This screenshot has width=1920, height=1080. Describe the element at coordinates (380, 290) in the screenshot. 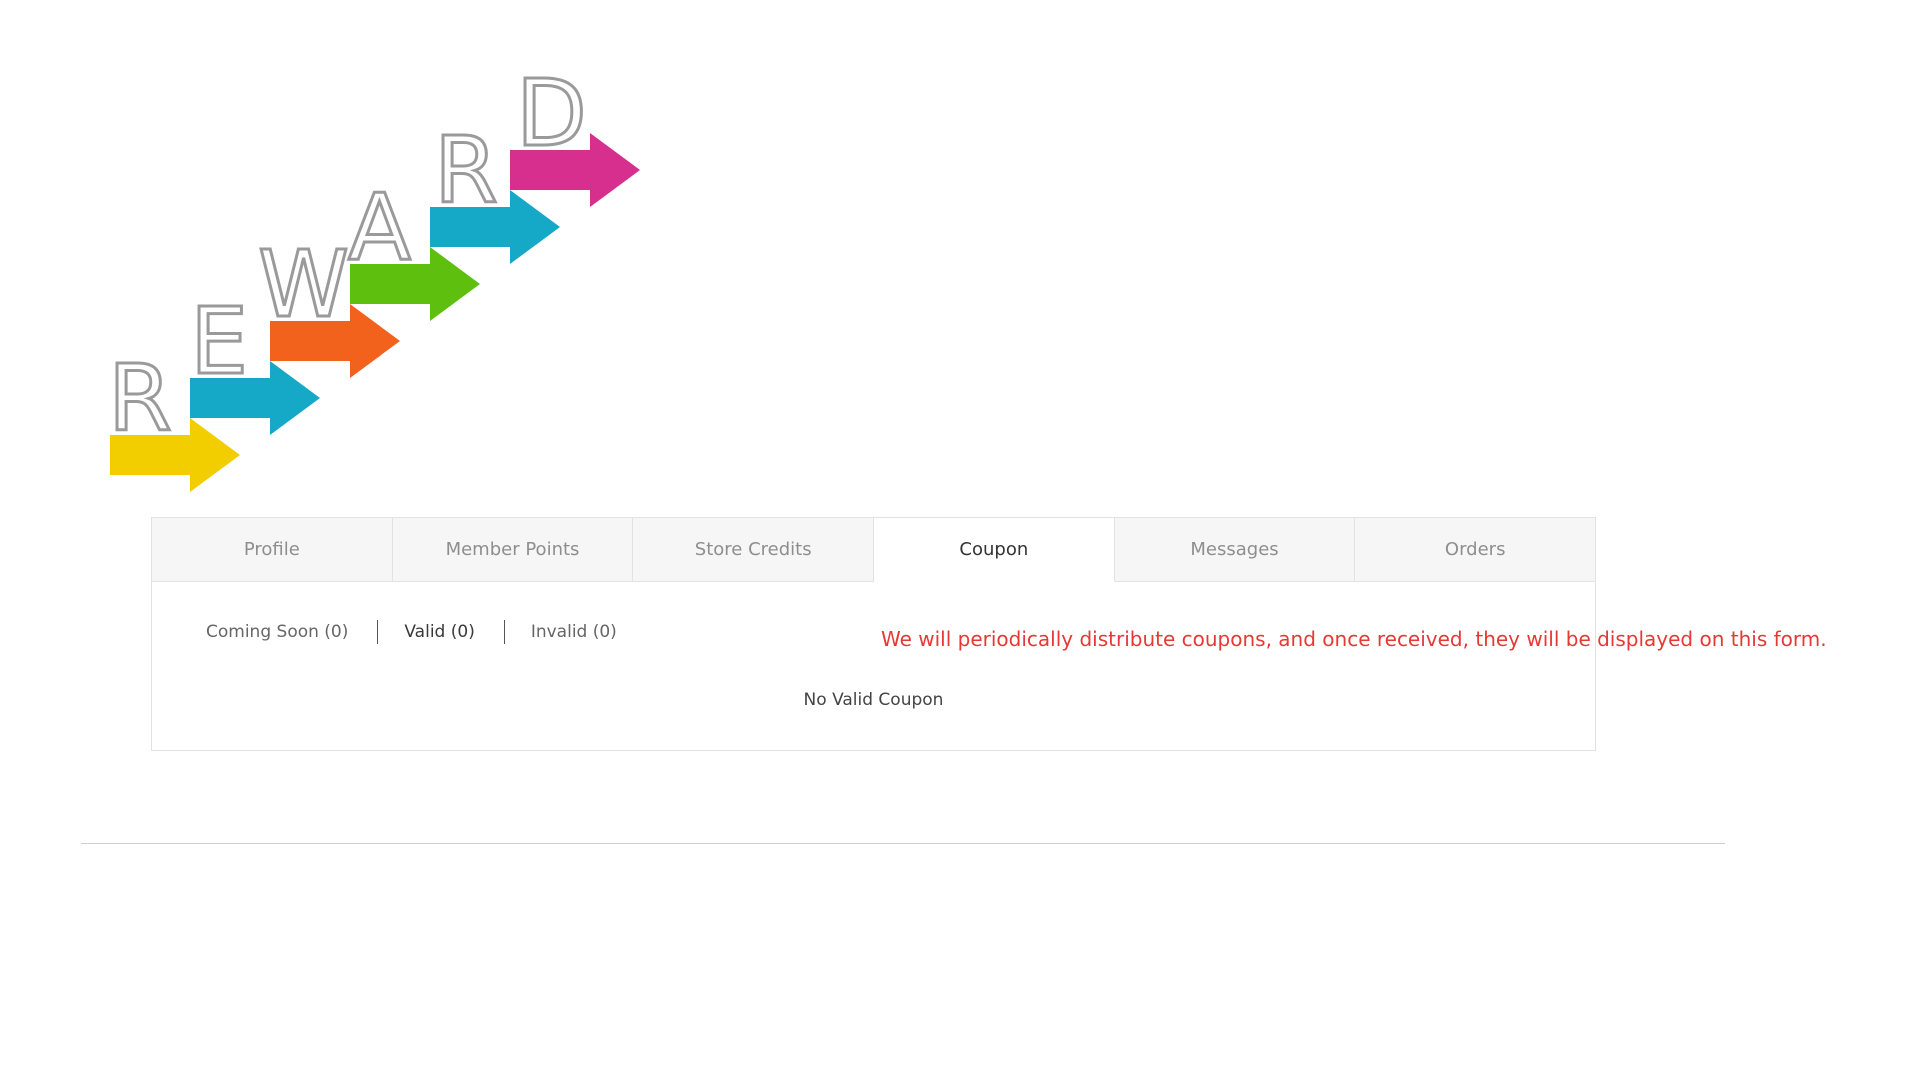

I see `reward-banner-image: R E W A R D` at that location.